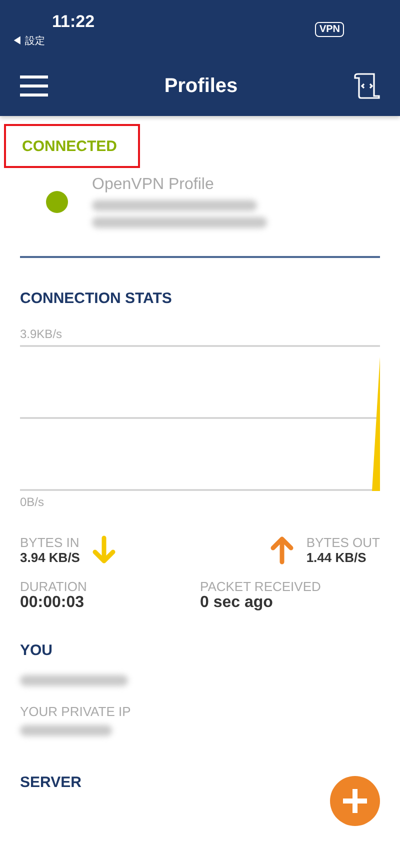 The width and height of the screenshot is (400, 868). I want to click on stat-value: 3.94 KB/S, so click(50, 557).